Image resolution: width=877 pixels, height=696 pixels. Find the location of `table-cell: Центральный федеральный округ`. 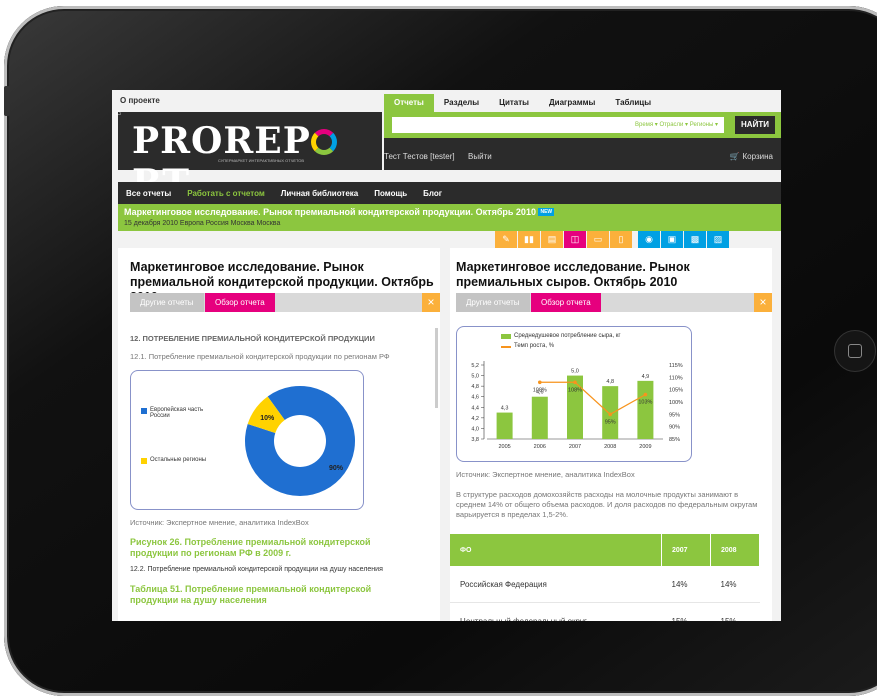

table-cell: Центральный федеральный округ is located at coordinates (556, 611).